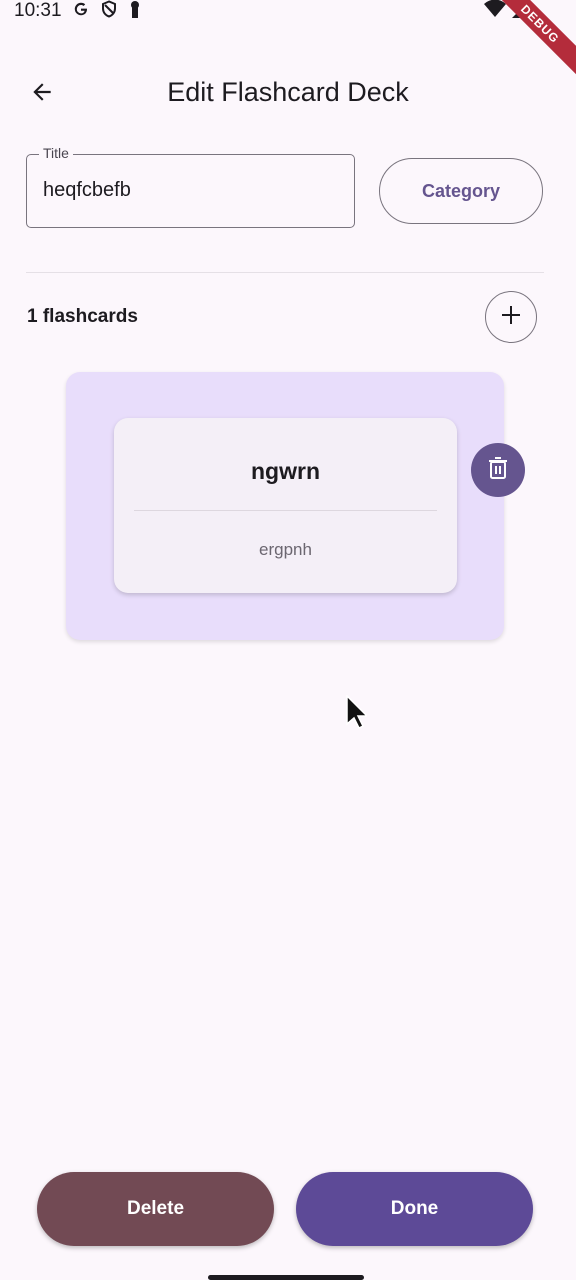 This screenshot has height=1280, width=576. Describe the element at coordinates (81, 11) in the screenshot. I see `google-icon` at that location.